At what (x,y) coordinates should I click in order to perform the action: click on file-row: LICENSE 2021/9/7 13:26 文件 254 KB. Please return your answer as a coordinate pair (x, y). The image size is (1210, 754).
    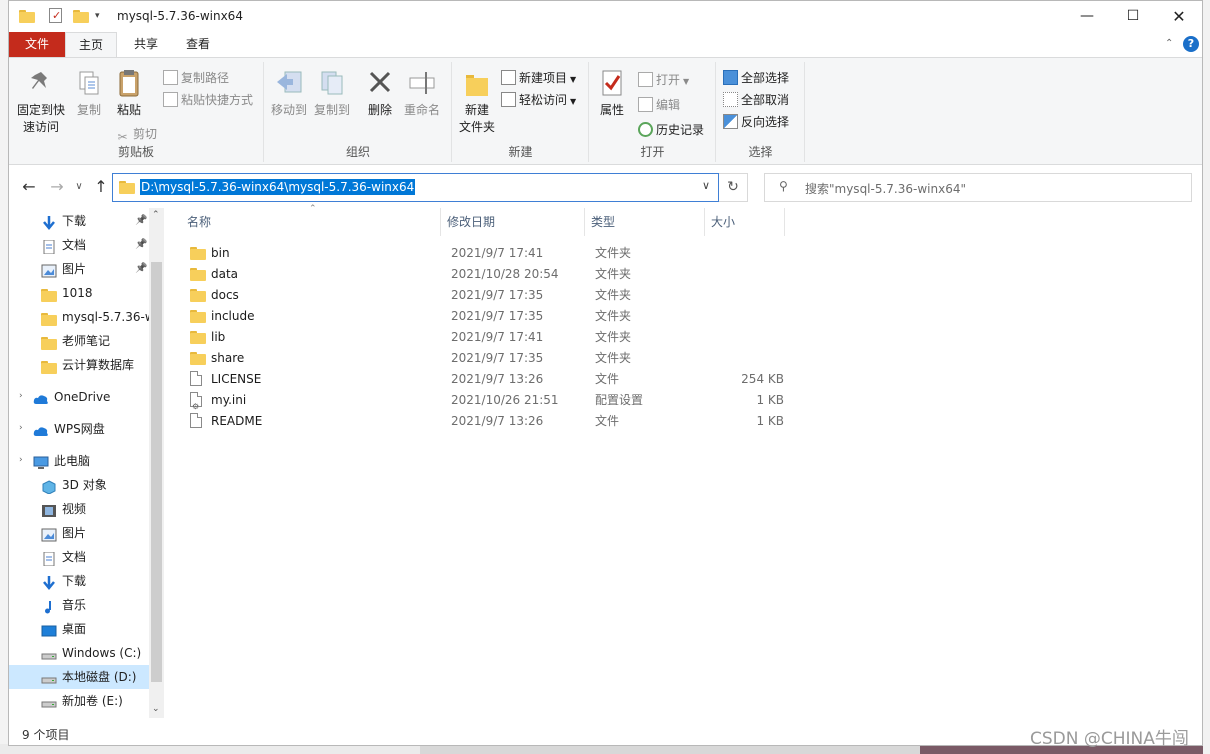
    Looking at the image, I should click on (486, 379).